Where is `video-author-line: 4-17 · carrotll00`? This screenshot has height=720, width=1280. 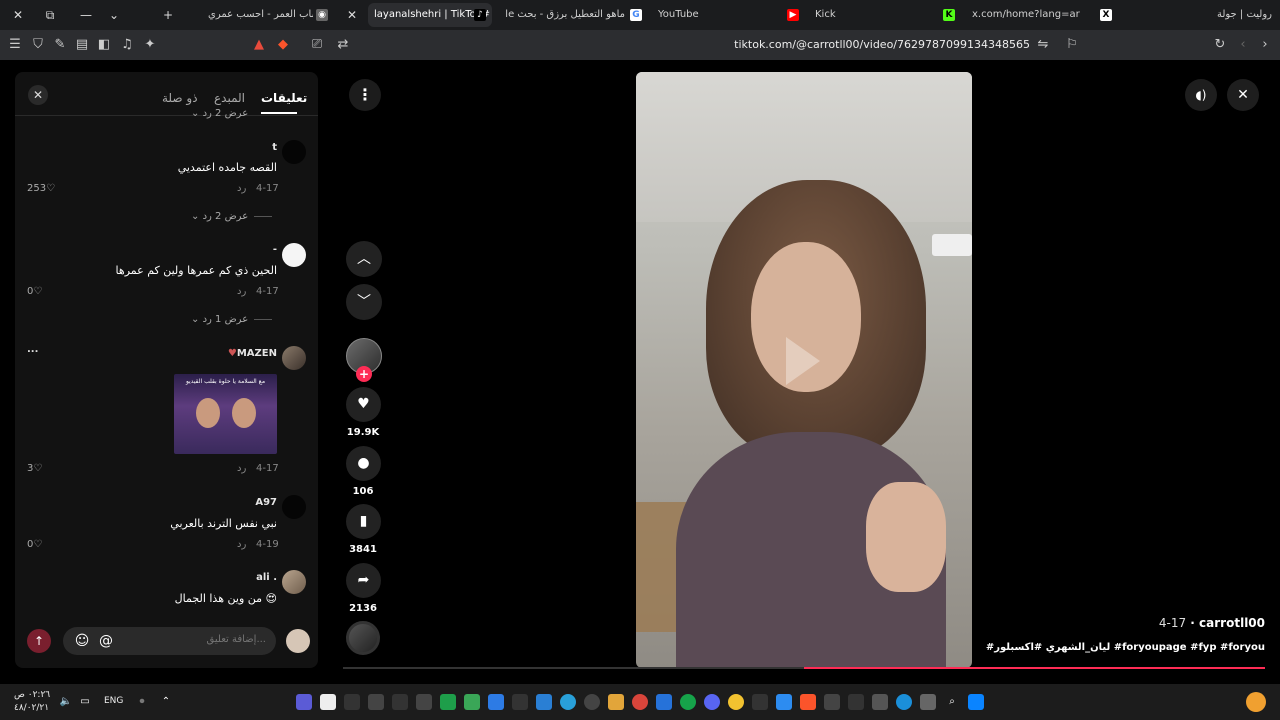
video-author-line: 4-17 · carrotll00 is located at coordinates (1212, 623).